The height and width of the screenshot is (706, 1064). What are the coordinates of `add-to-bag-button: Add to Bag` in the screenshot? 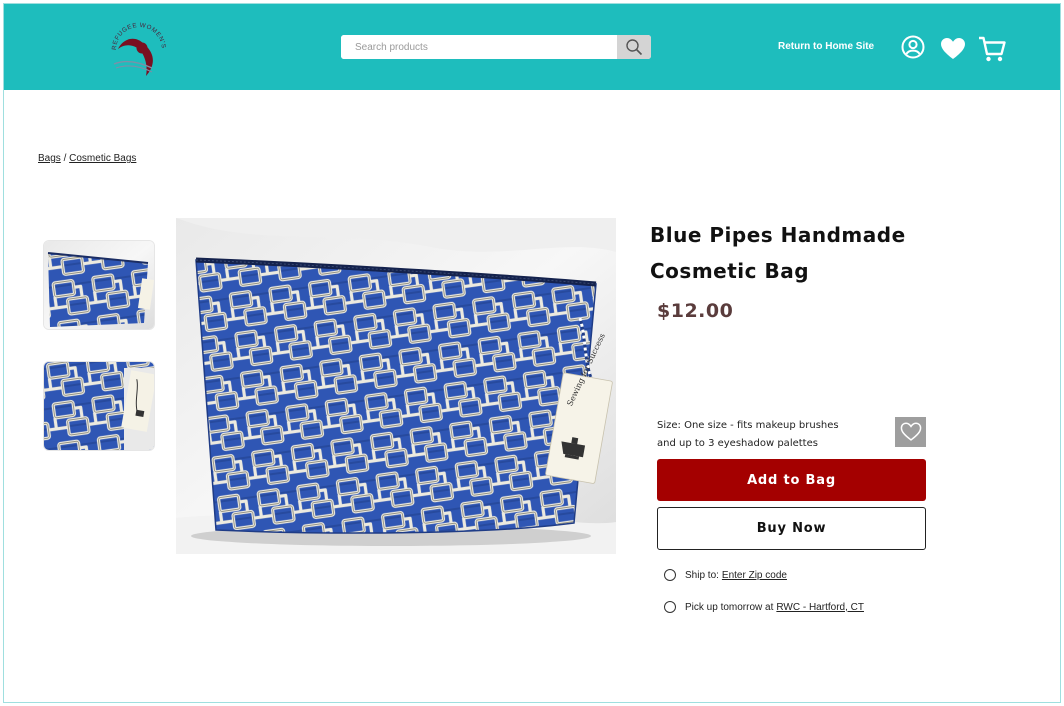 It's located at (791, 480).